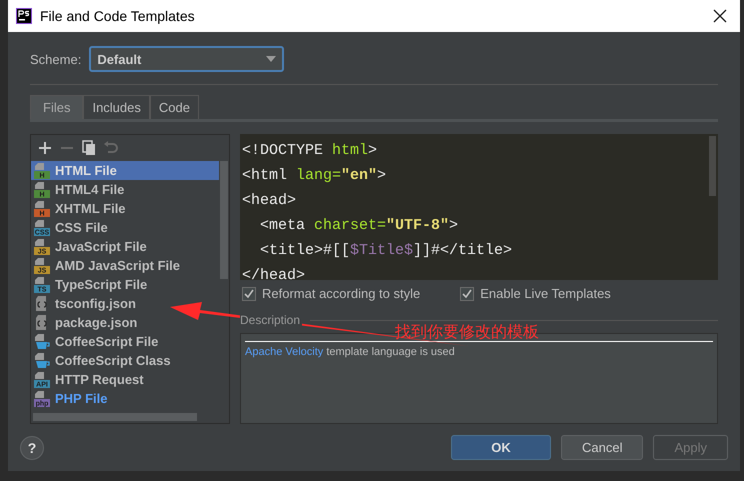 This screenshot has height=481, width=744. I want to click on tab: Code, so click(174, 107).